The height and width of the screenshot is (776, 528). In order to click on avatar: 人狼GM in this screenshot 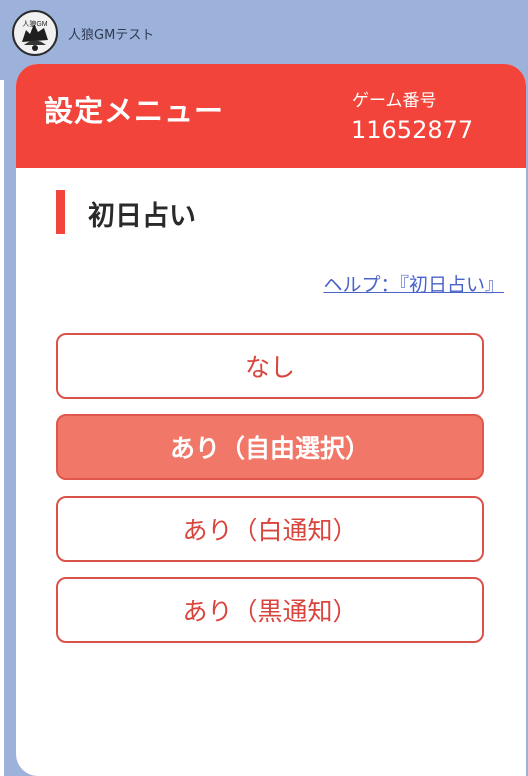, I will do `click(35, 33)`.